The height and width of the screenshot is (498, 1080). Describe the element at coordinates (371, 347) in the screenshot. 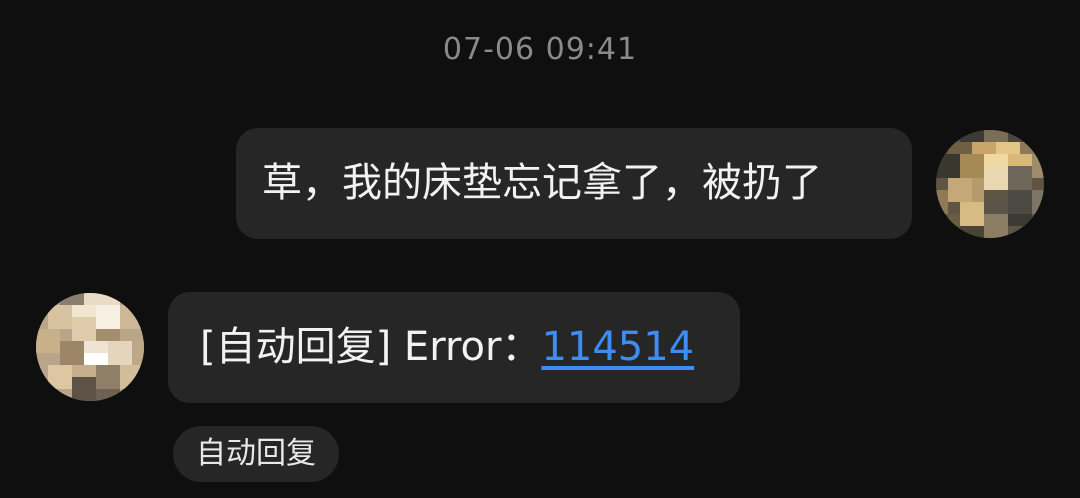

I see `incoming-message-prefix: [自动回复] Error：` at that location.